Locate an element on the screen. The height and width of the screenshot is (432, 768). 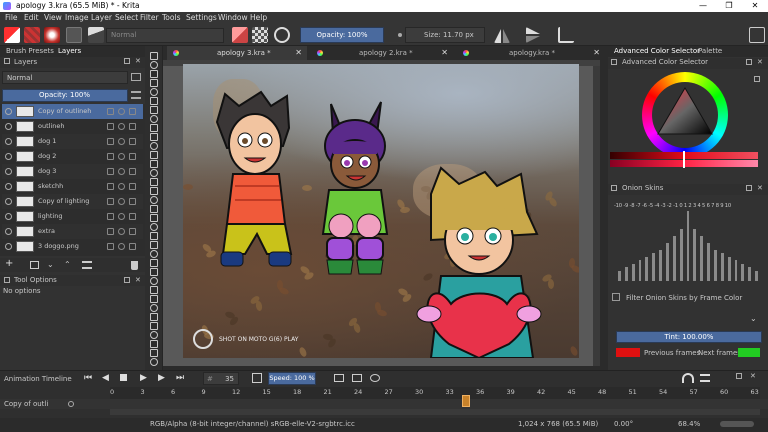
tab-advanced-color-selector: Advanced Color Selector is located at coordinates (657, 51).